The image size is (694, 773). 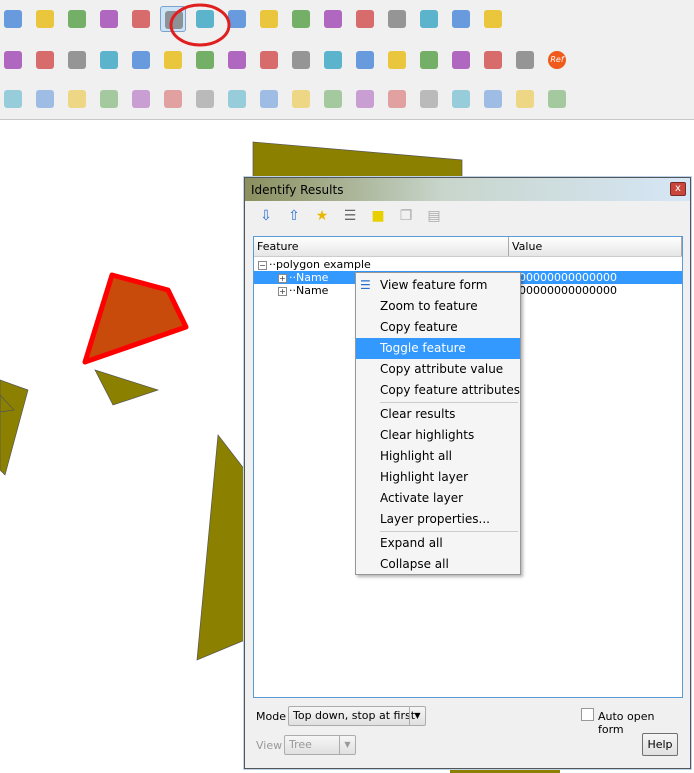 I want to click on label-icon, so click(x=45, y=60).